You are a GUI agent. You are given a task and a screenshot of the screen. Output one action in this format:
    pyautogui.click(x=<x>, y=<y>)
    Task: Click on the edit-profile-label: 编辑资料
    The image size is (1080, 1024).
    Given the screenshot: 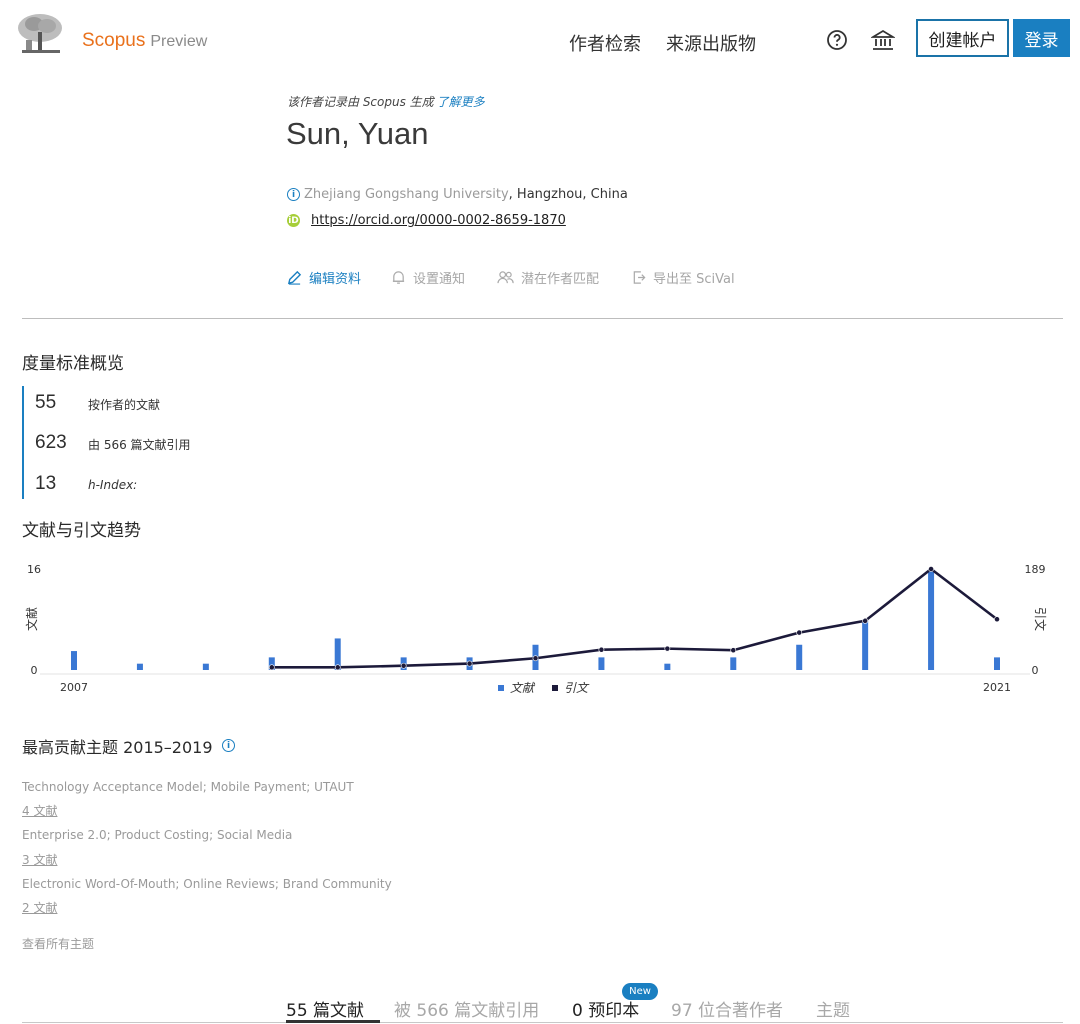 What is the action you would take?
    pyautogui.click(x=335, y=279)
    